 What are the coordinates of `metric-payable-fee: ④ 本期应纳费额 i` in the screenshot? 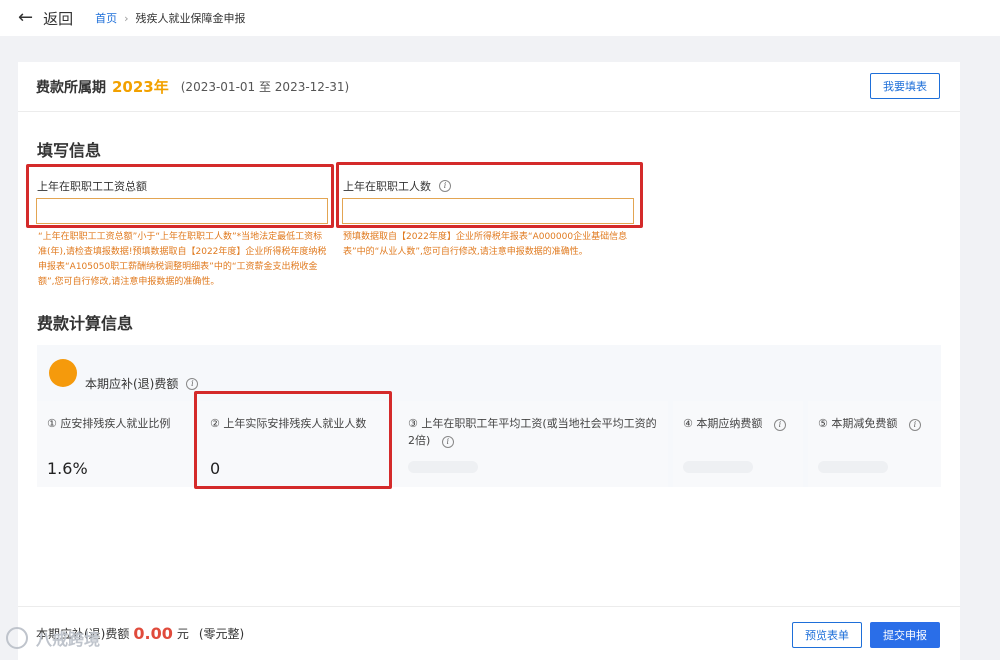 It's located at (738, 444).